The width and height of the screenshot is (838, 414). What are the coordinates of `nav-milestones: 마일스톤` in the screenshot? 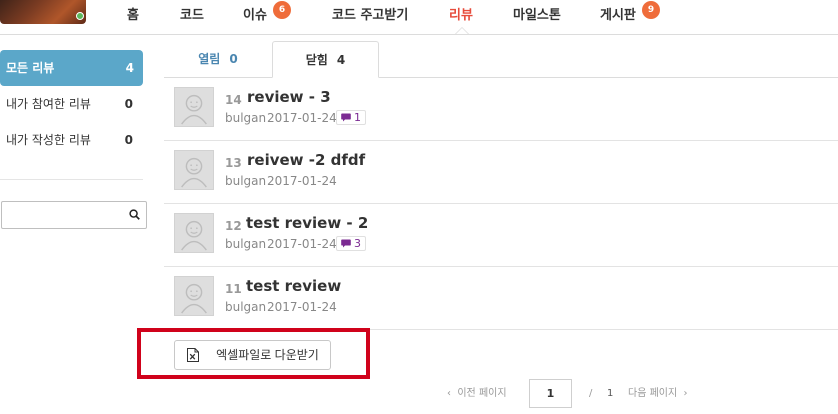 It's located at (537, 16).